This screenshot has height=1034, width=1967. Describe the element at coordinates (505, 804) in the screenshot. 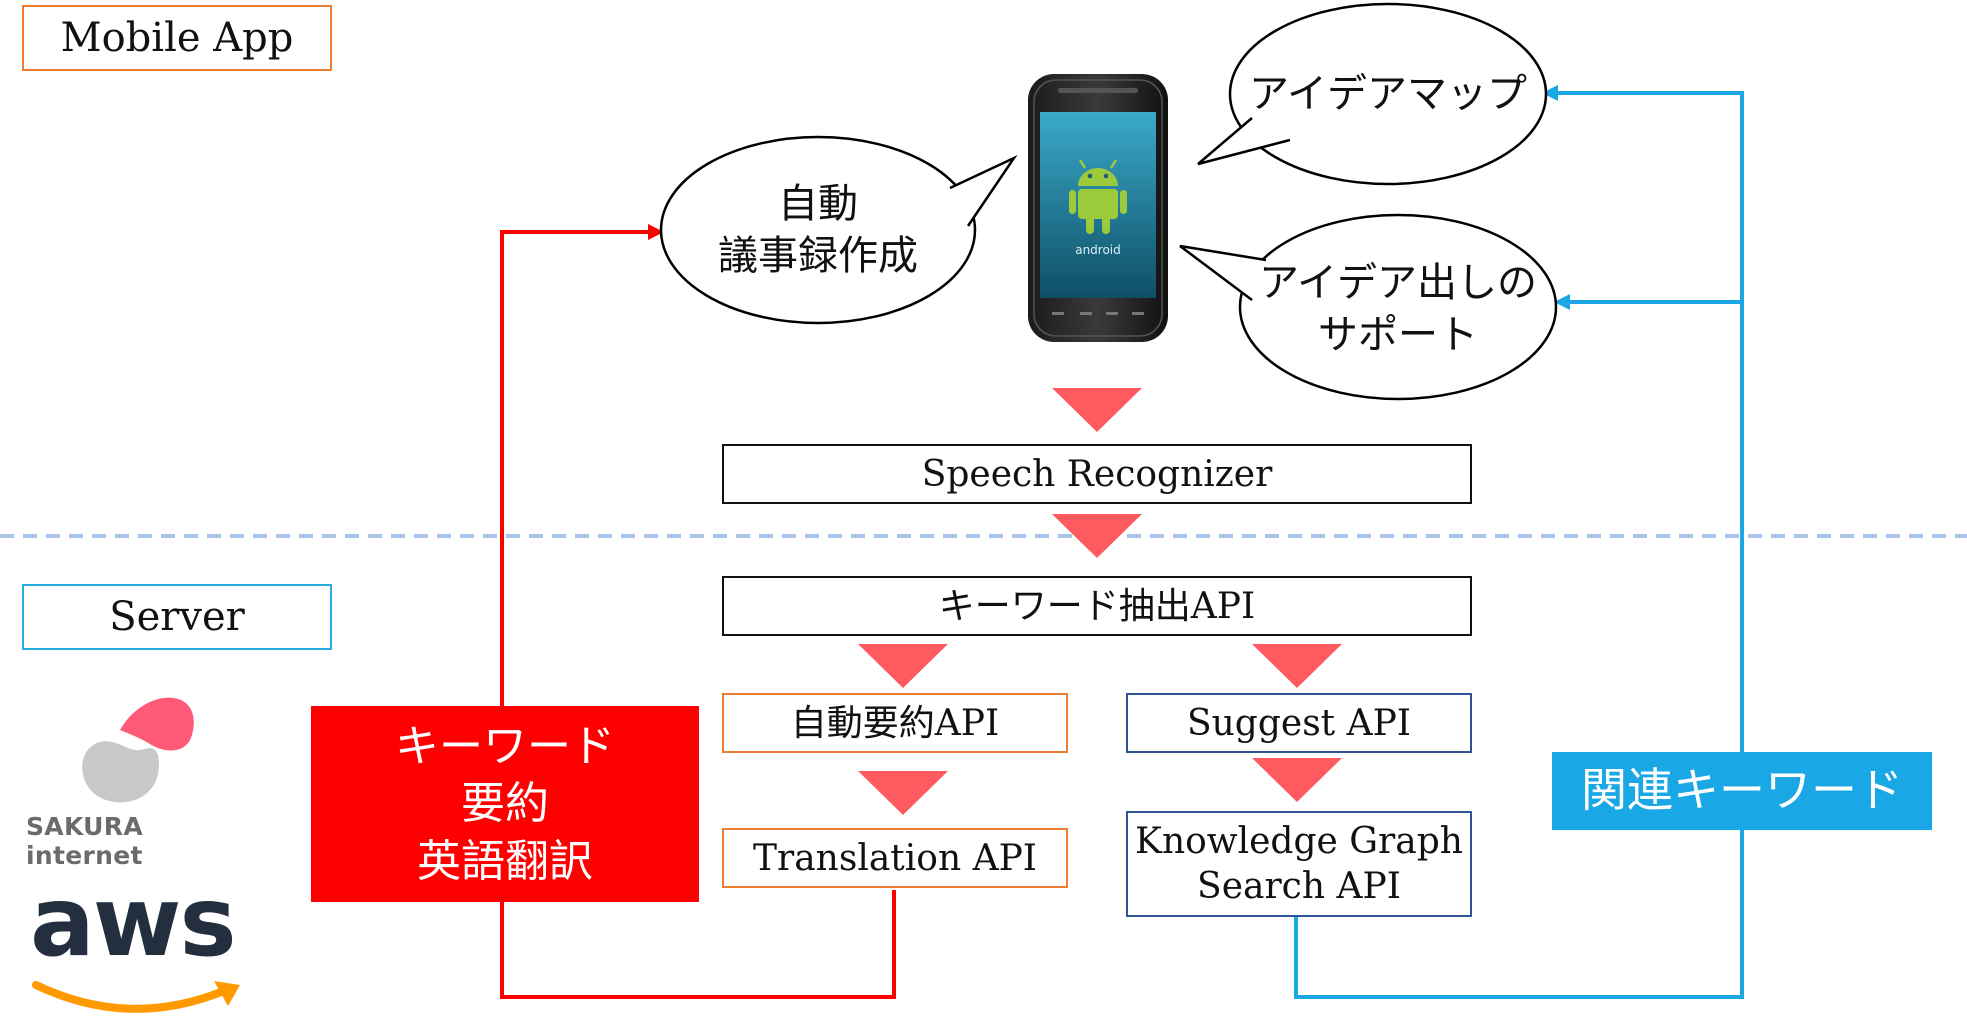

I see `keyword-summary-translation-callout: キーワード 要約 英語翻訳` at that location.